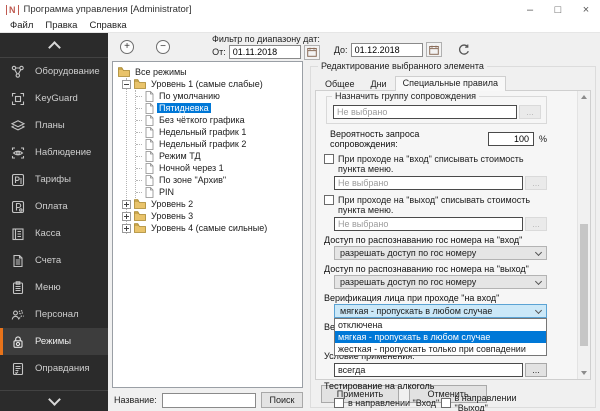 The height and width of the screenshot is (411, 600). I want to click on menu-edit: Правка, so click(61, 25).